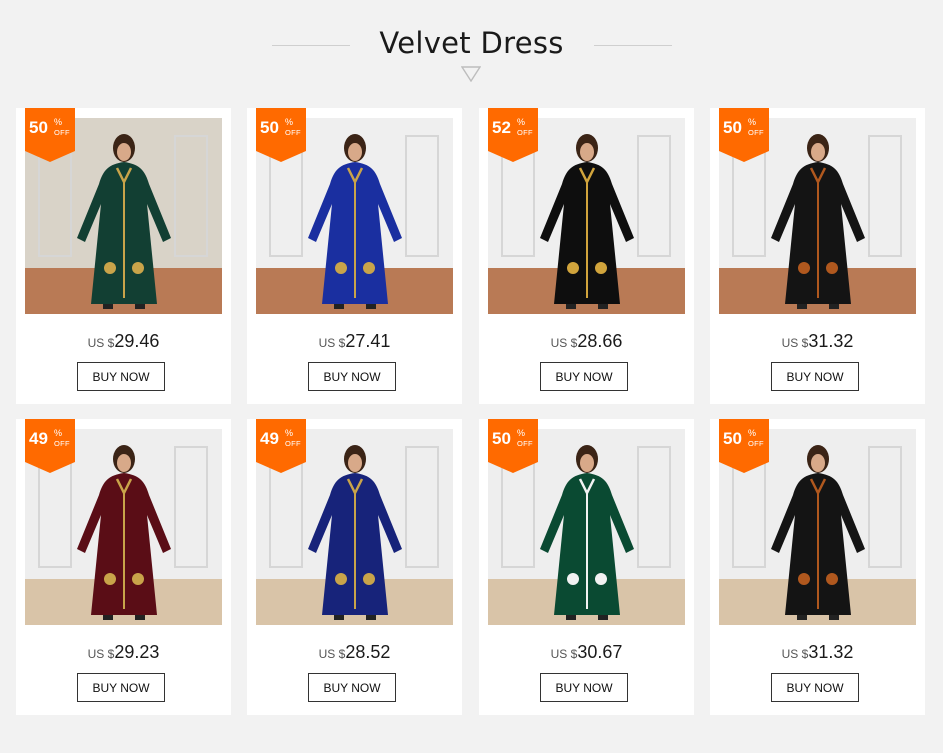 The height and width of the screenshot is (753, 943). Describe the element at coordinates (368, 652) in the screenshot. I see `price-amount: 28.52` at that location.